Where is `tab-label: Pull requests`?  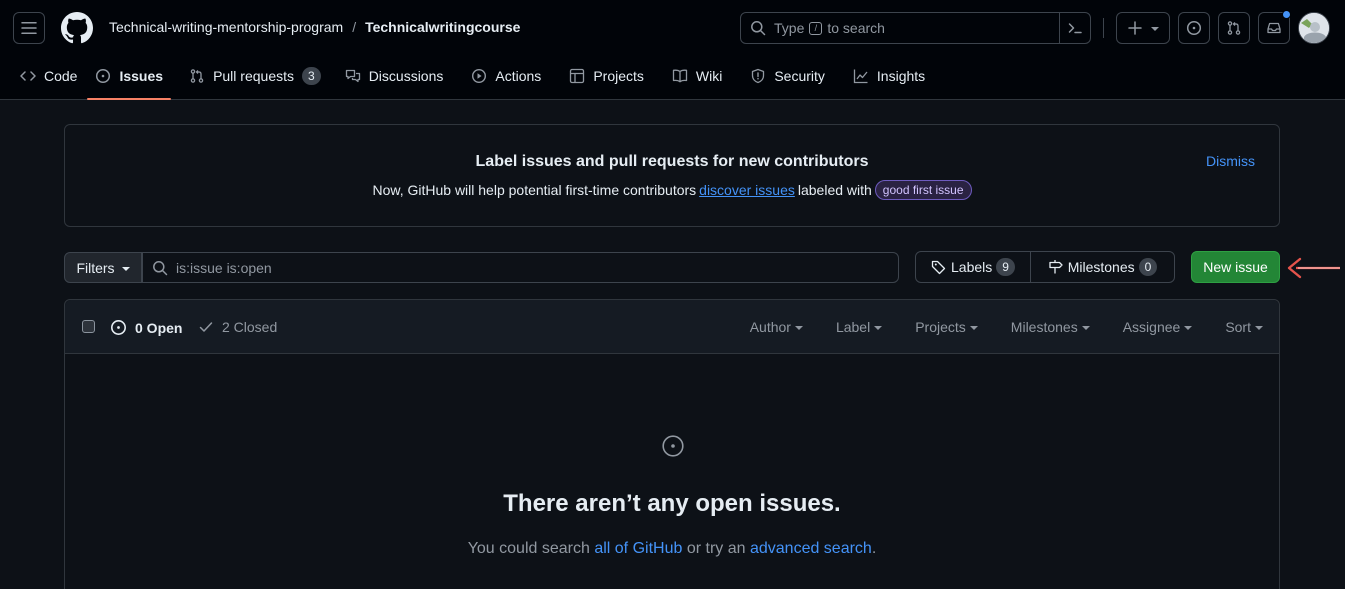
tab-label: Pull requests is located at coordinates (253, 76).